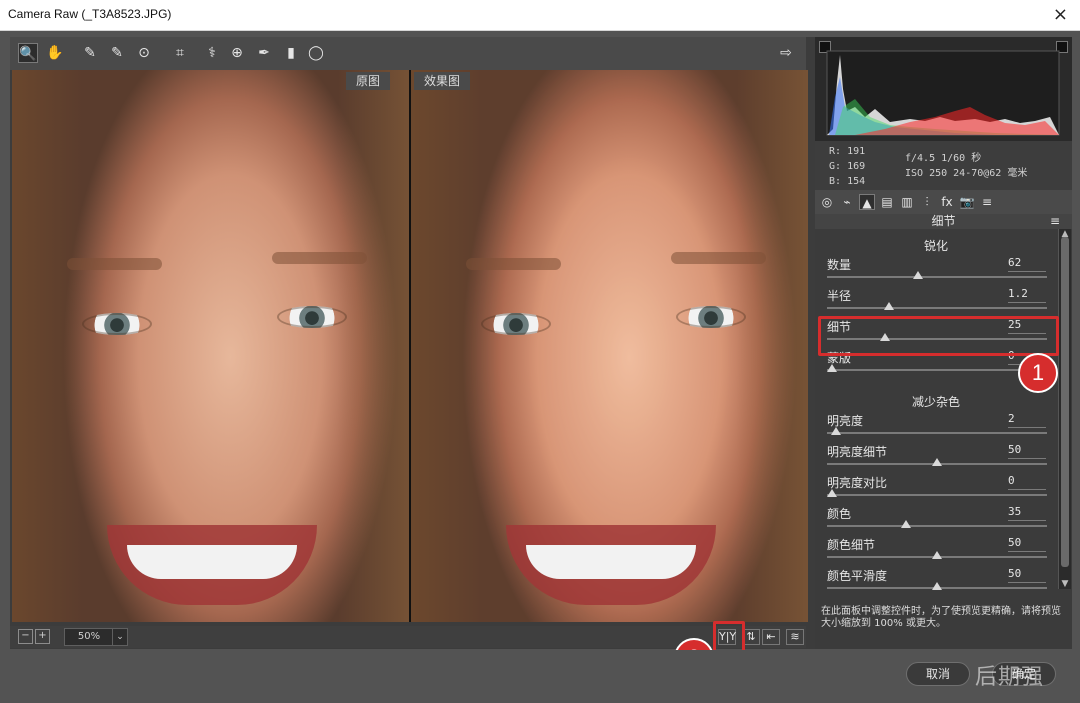 This screenshot has width=1080, height=703. I want to click on export-icon: ⇨, so click(786, 53).